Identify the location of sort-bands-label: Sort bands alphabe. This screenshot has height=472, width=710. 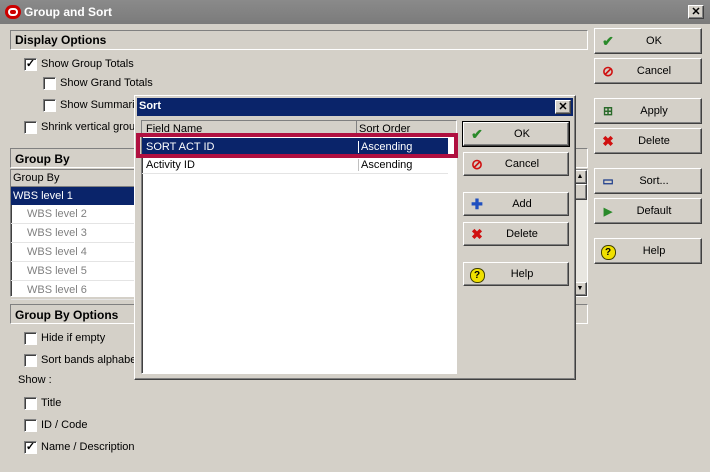
(89, 360).